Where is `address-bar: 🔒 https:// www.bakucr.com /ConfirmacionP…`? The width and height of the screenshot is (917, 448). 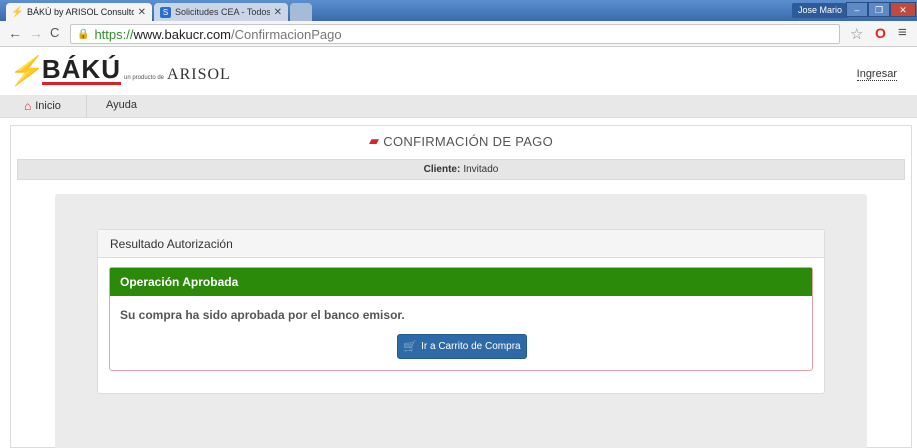 address-bar: 🔒 https:// www.bakucr.com /ConfirmacionP… is located at coordinates (455, 34).